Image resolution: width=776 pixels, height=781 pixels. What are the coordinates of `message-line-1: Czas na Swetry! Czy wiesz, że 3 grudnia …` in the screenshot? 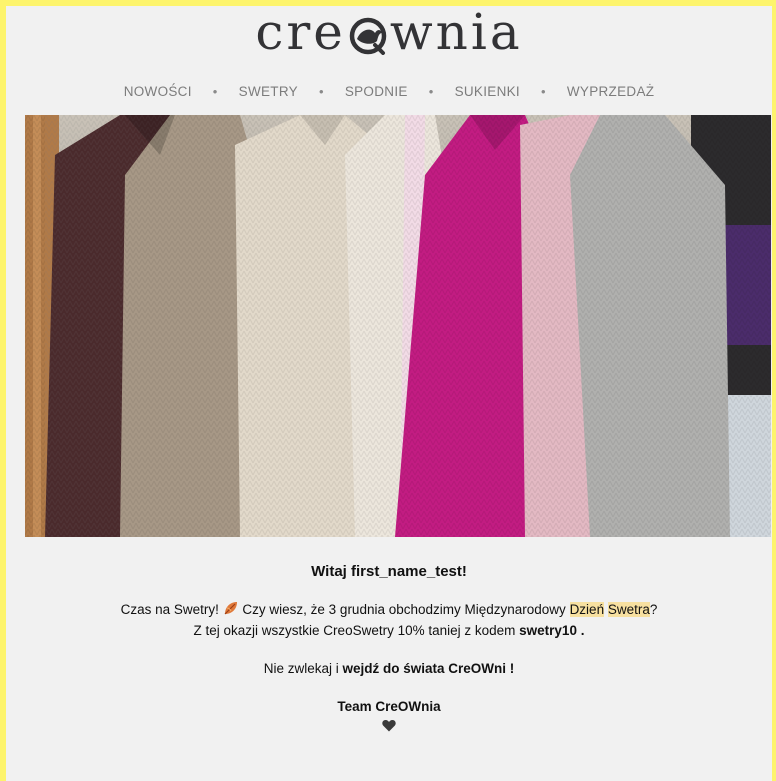 It's located at (389, 610).